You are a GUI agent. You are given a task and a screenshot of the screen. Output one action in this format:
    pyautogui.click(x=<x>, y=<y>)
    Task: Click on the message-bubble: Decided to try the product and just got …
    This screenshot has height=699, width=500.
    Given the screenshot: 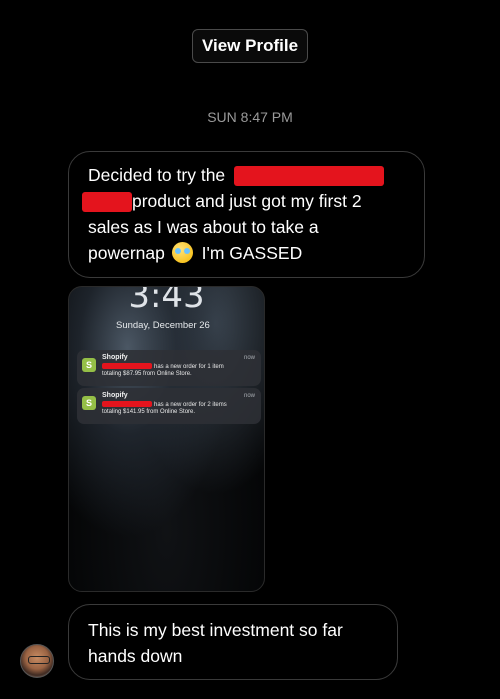 What is the action you would take?
    pyautogui.click(x=246, y=214)
    